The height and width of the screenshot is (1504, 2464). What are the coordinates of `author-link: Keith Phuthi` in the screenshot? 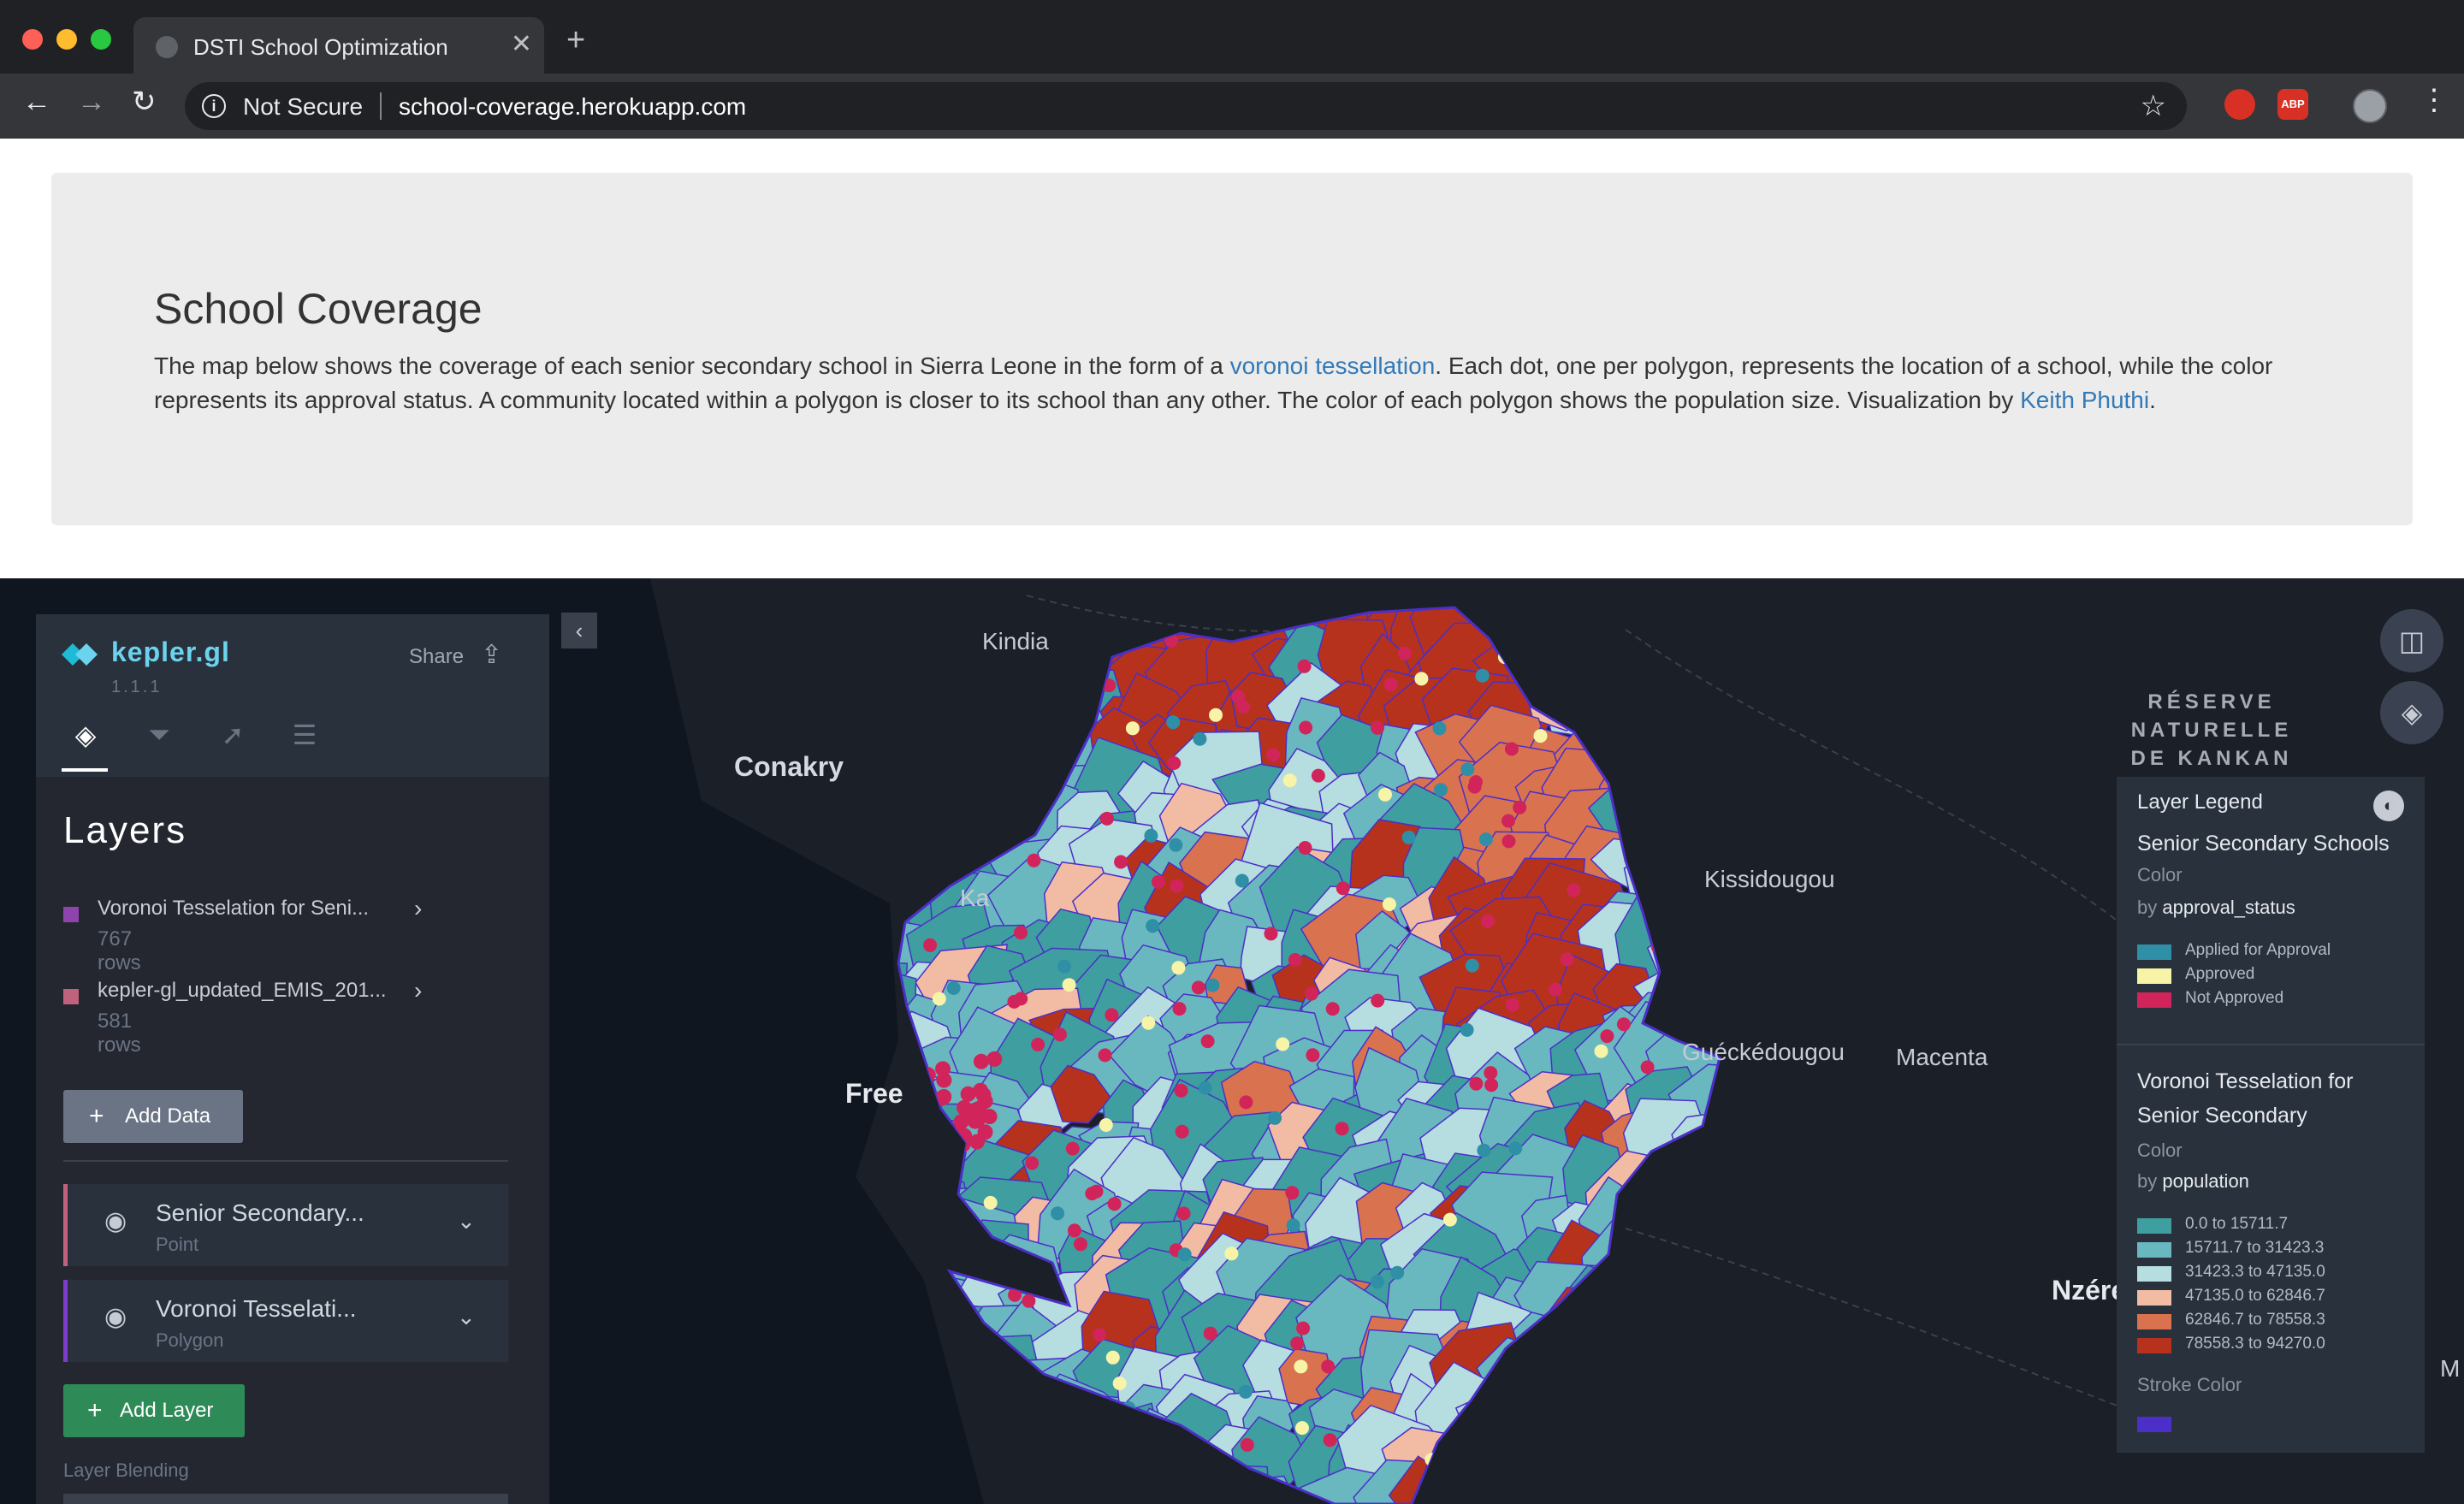 It's located at (2084, 400).